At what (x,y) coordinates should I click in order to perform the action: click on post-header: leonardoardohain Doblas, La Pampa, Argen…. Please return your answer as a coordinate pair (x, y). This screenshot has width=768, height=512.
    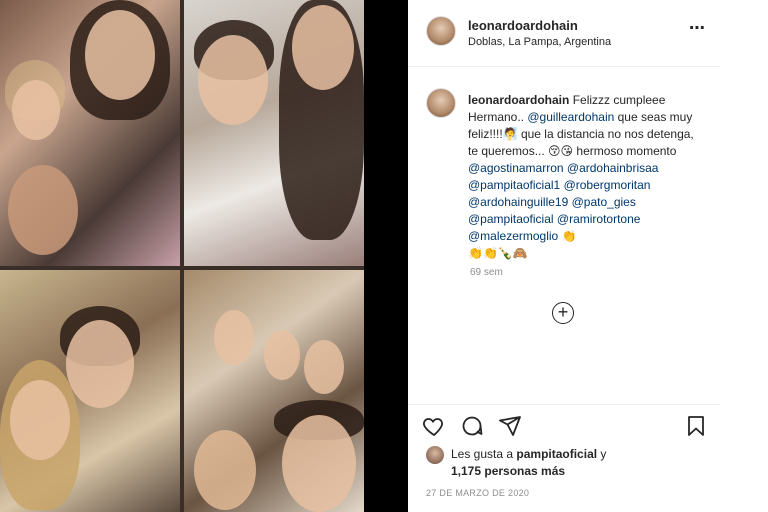
    Looking at the image, I should click on (564, 33).